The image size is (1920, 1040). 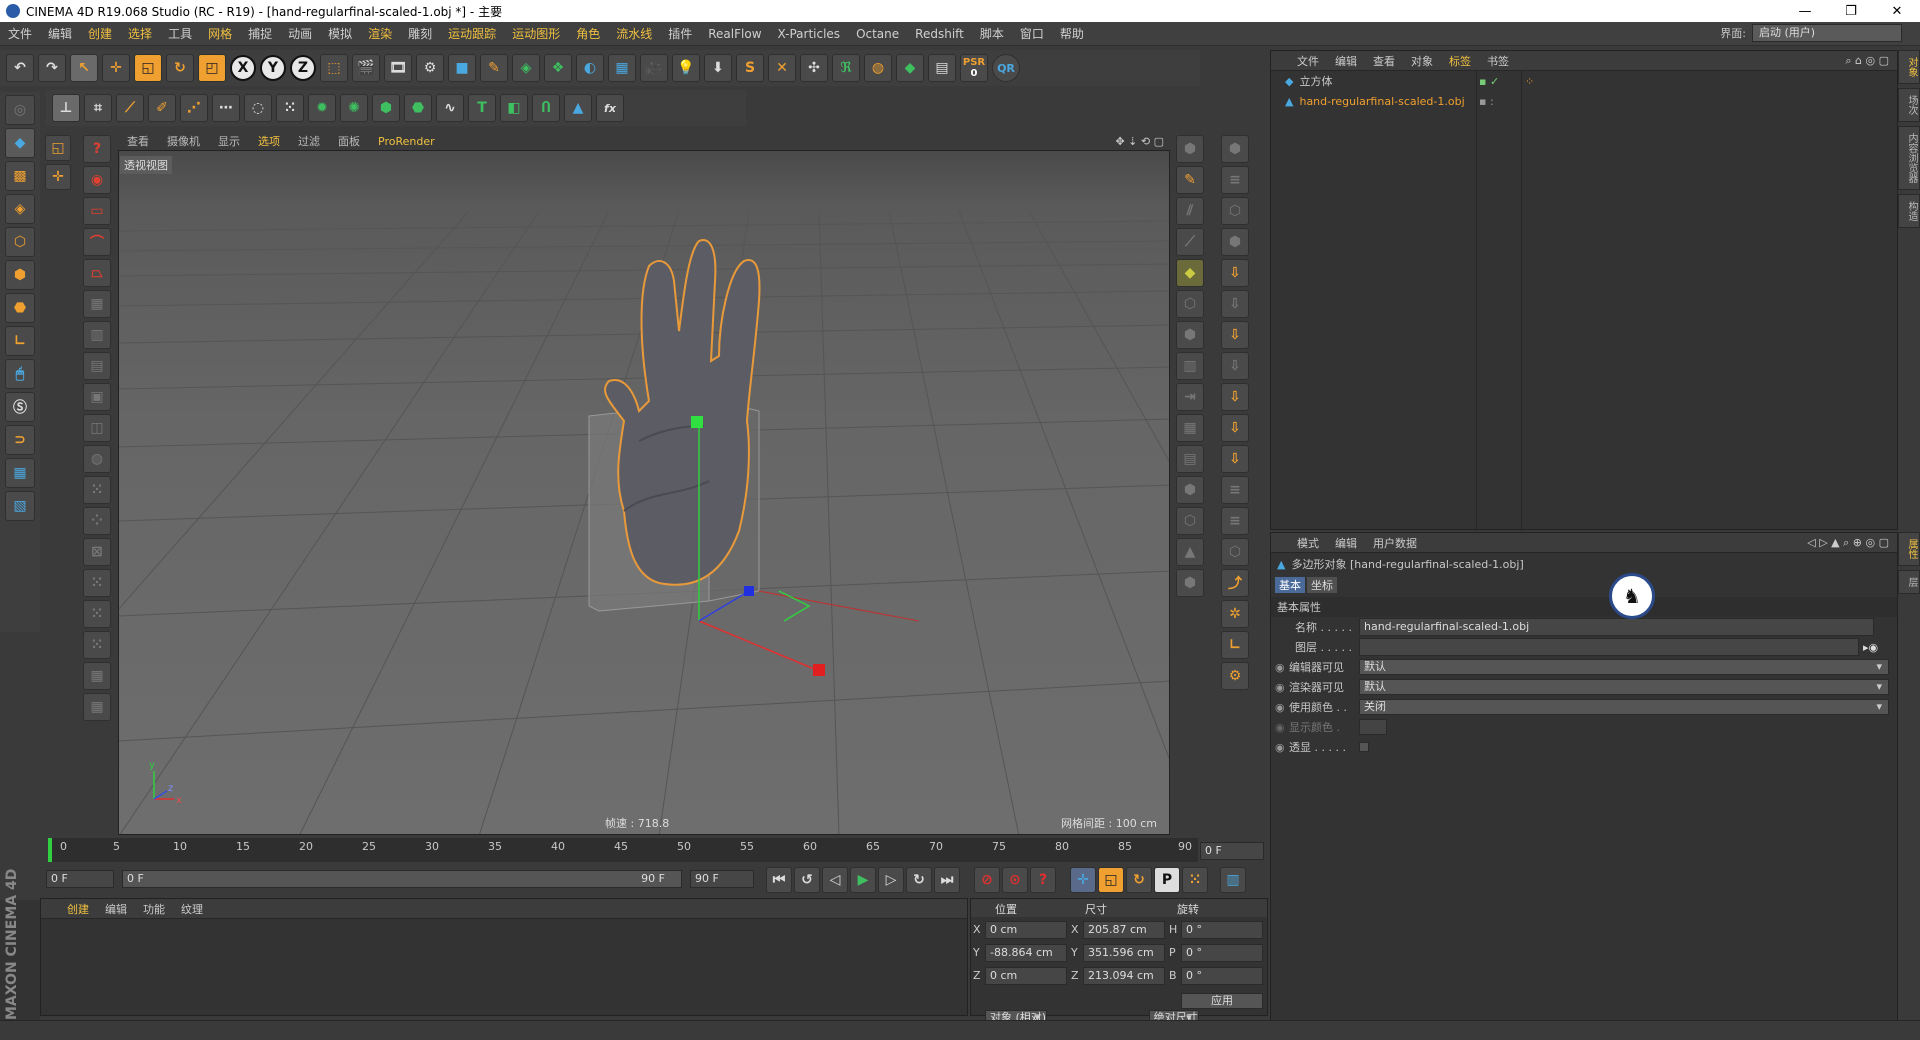 What do you see at coordinates (1235, 180) in the screenshot?
I see `tool-b2-icon: ≡` at bounding box center [1235, 180].